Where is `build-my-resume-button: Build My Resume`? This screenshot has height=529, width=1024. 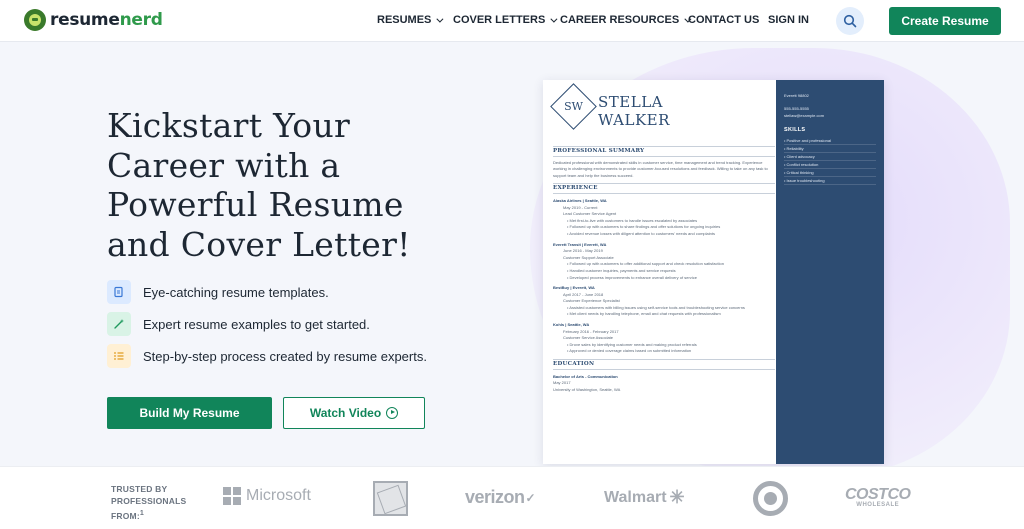 build-my-resume-button: Build My Resume is located at coordinates (189, 413).